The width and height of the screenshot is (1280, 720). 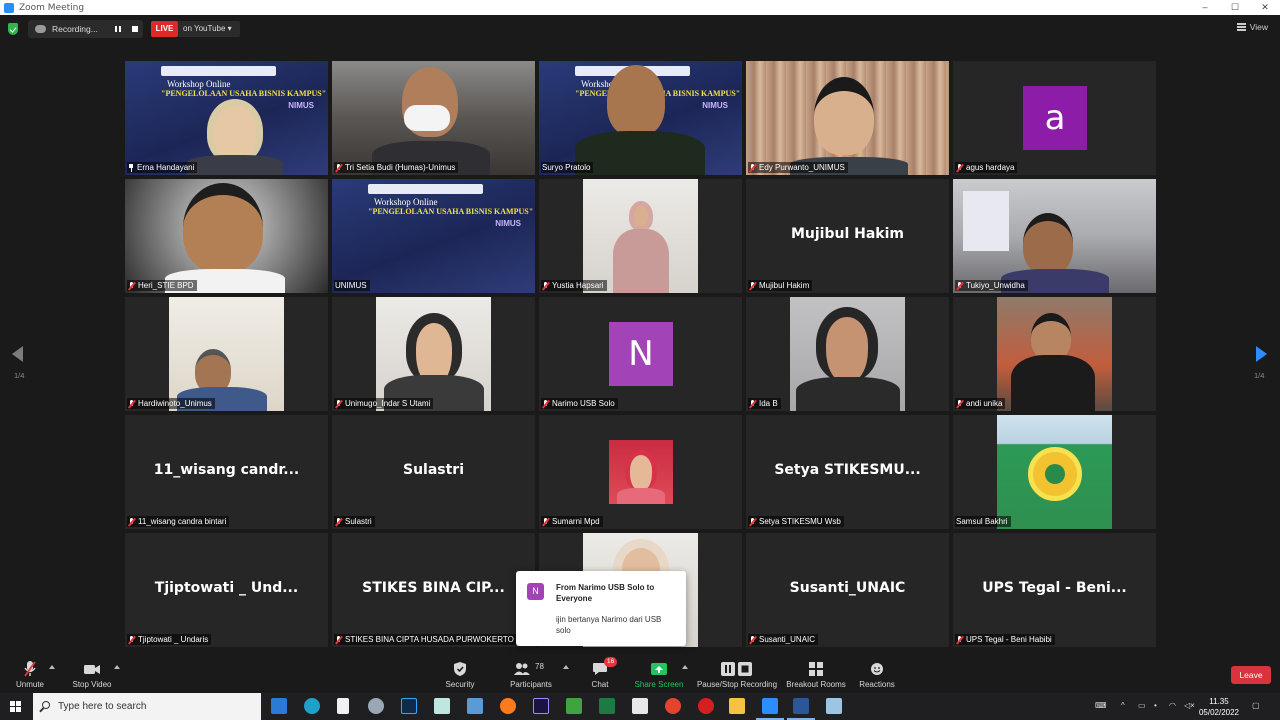 What do you see at coordinates (226, 354) in the screenshot?
I see `participant-tile: Hardiwinoto_Unimus` at bounding box center [226, 354].